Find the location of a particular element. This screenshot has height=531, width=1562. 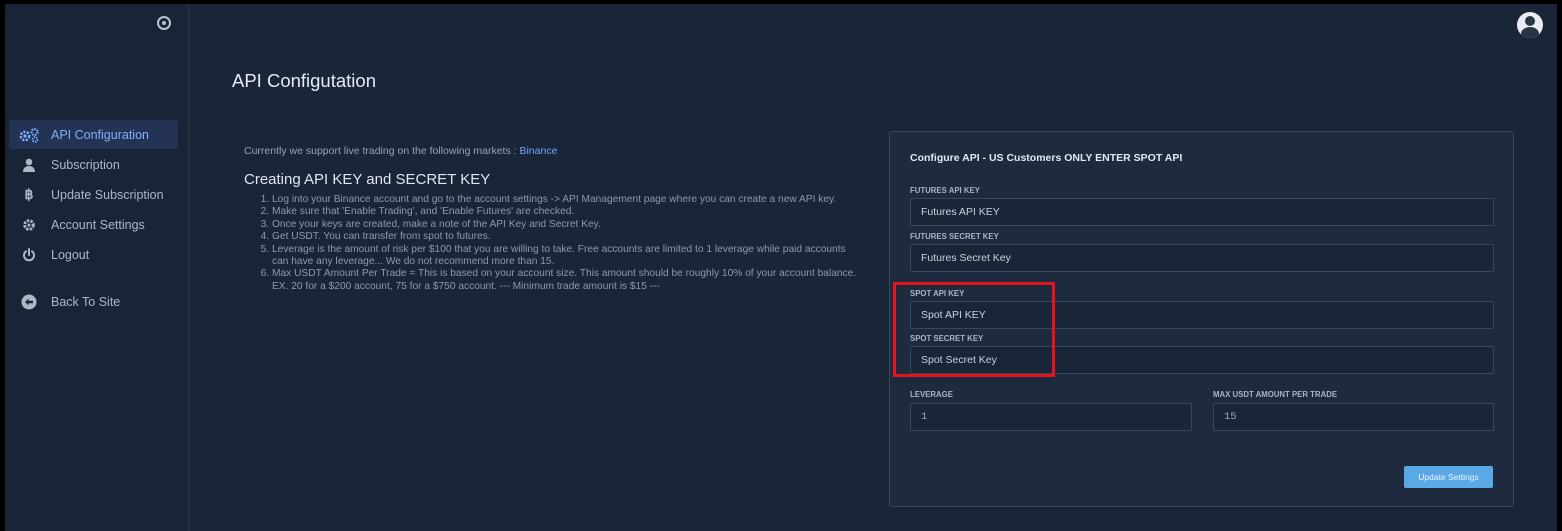

futures-api-key-label: FUTURES API KEY is located at coordinates (945, 190).